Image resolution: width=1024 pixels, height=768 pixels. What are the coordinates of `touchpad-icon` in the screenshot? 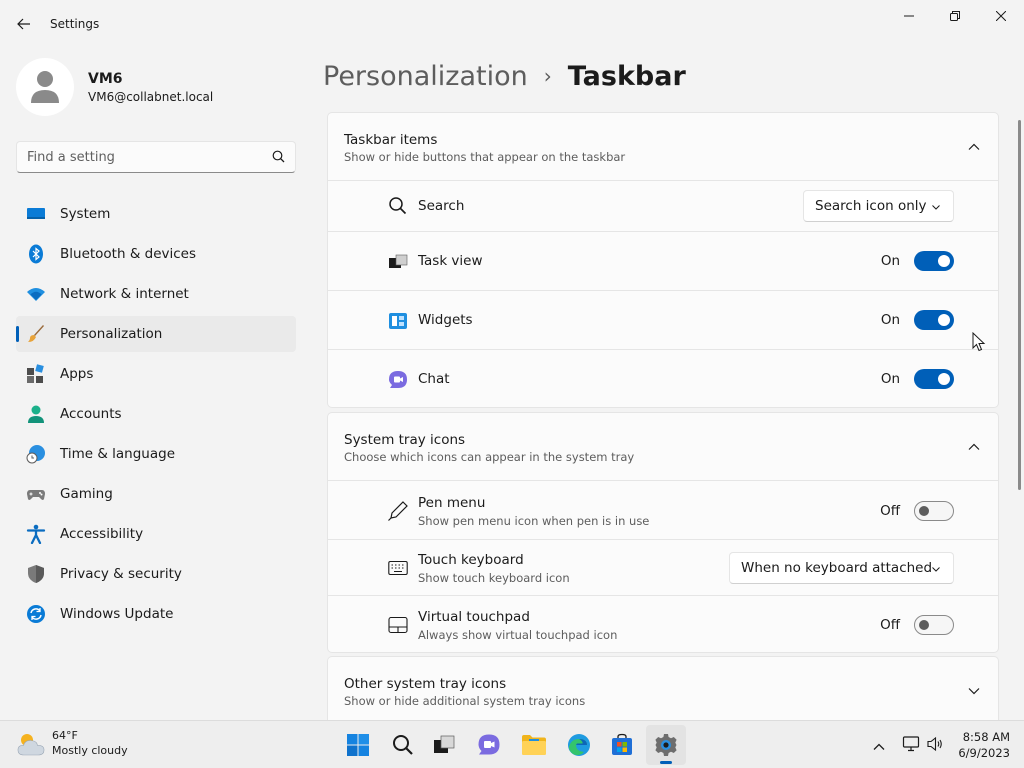 It's located at (398, 625).